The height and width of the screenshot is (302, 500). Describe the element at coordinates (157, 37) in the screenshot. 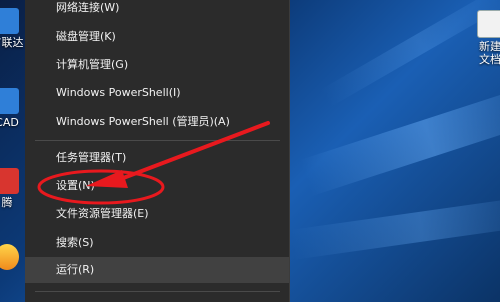

I see `menu-item-disk-management: 磁盘管理(K)` at that location.